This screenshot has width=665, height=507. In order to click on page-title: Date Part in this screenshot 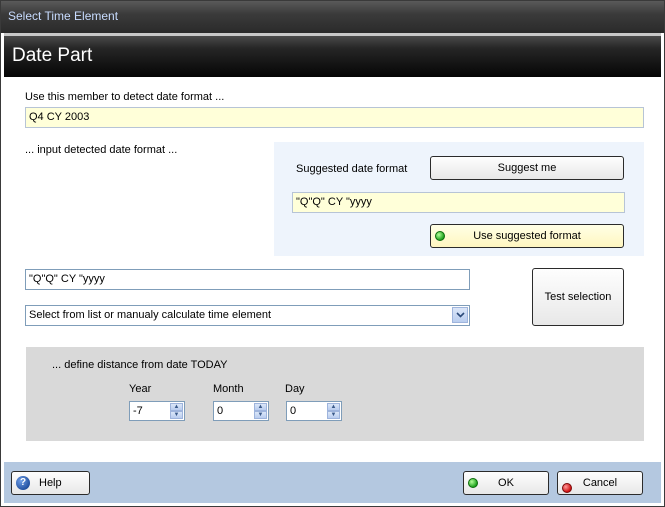, I will do `click(52, 55)`.